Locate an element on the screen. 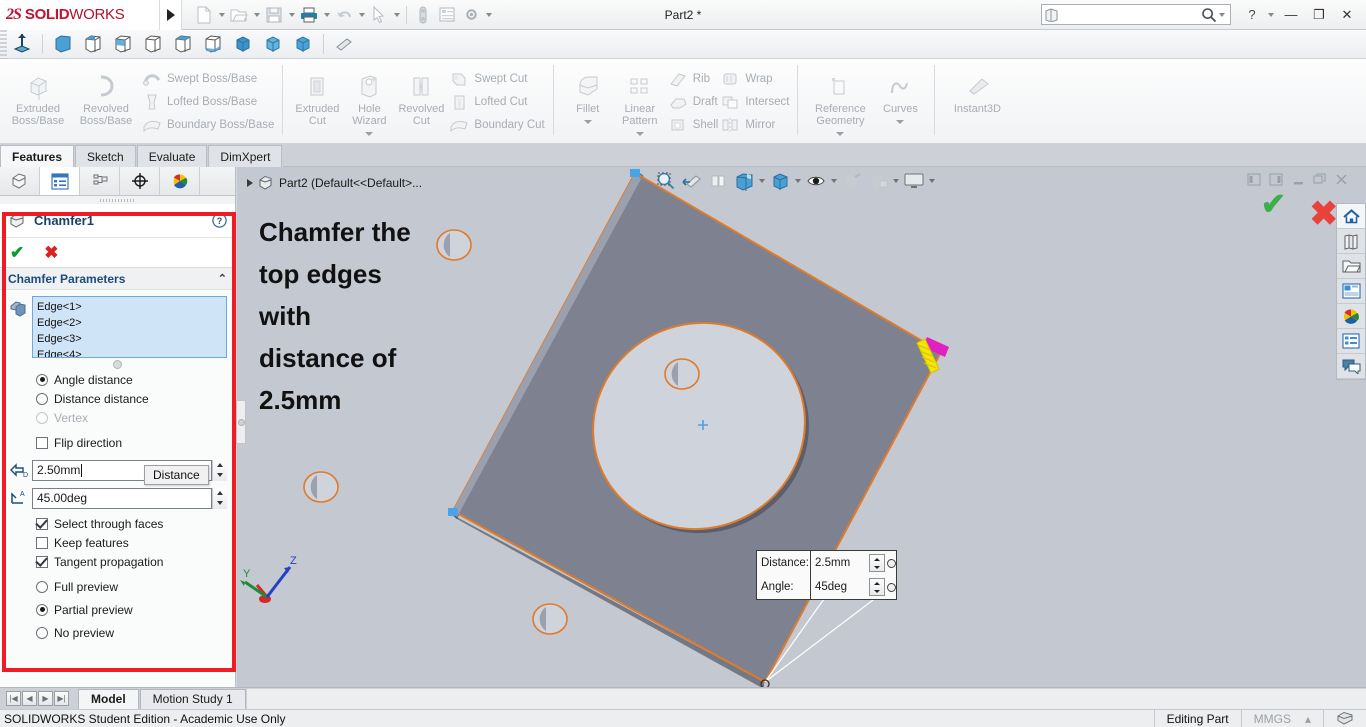  undo-caret is located at coordinates (361, 15).